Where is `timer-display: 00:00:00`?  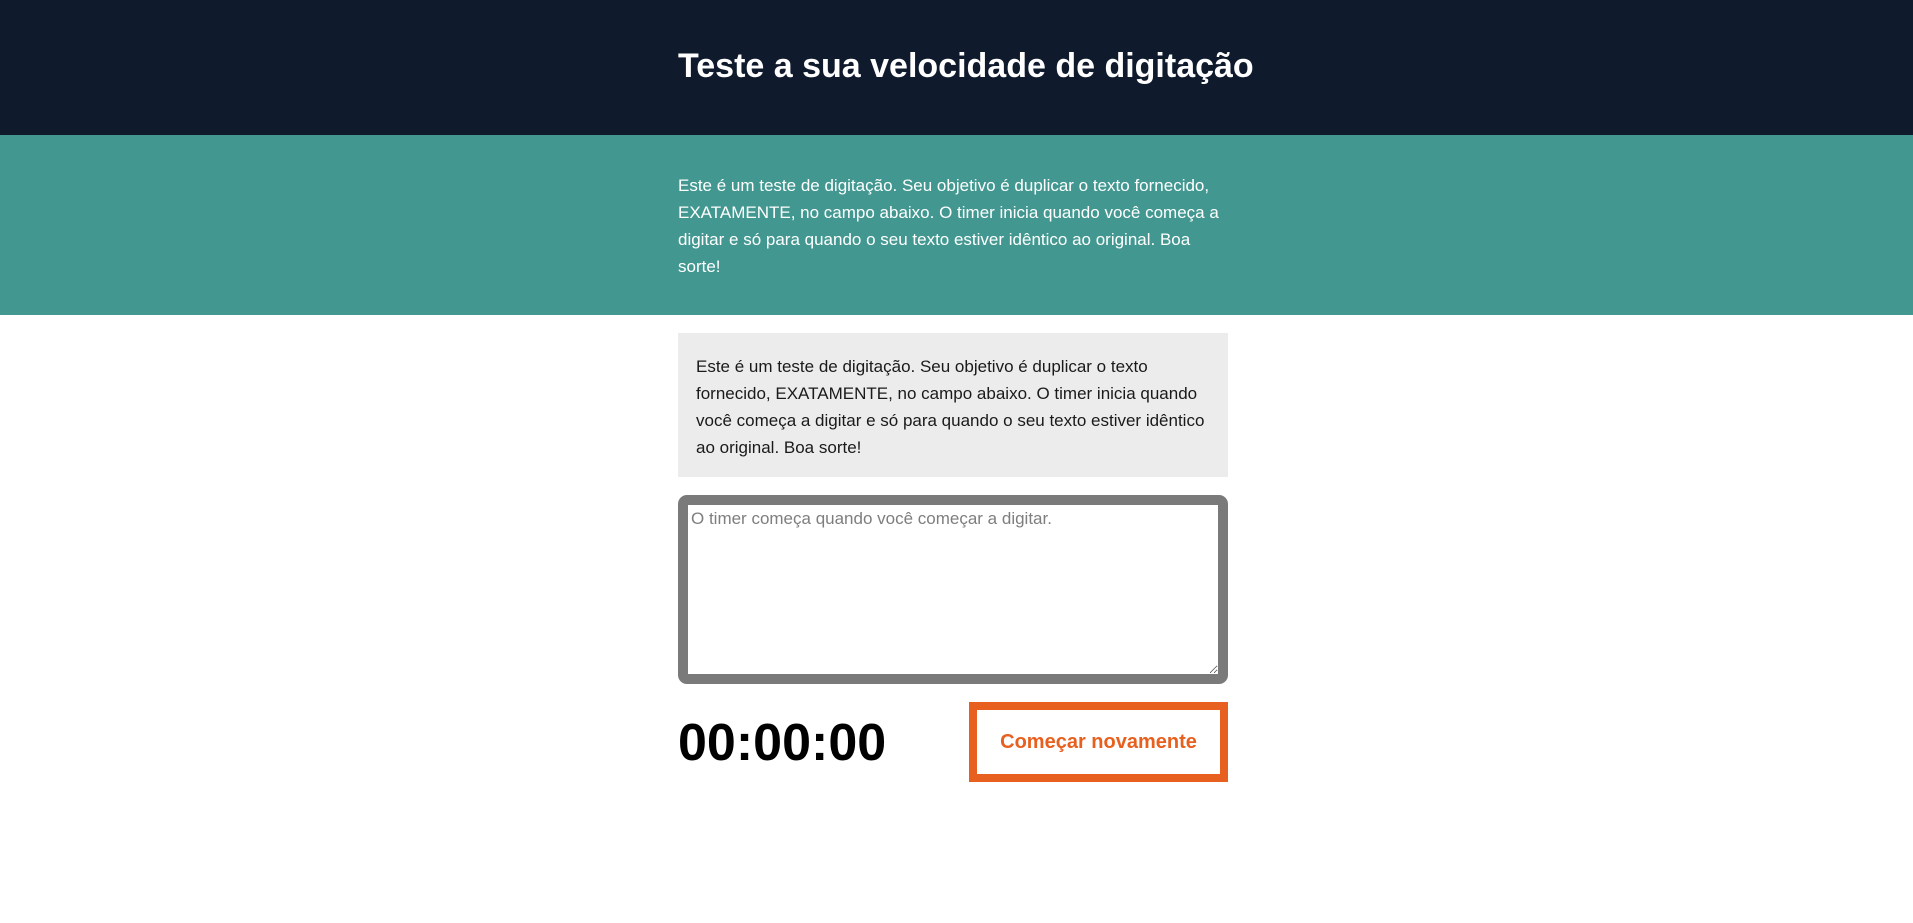
timer-display: 00:00:00 is located at coordinates (782, 743).